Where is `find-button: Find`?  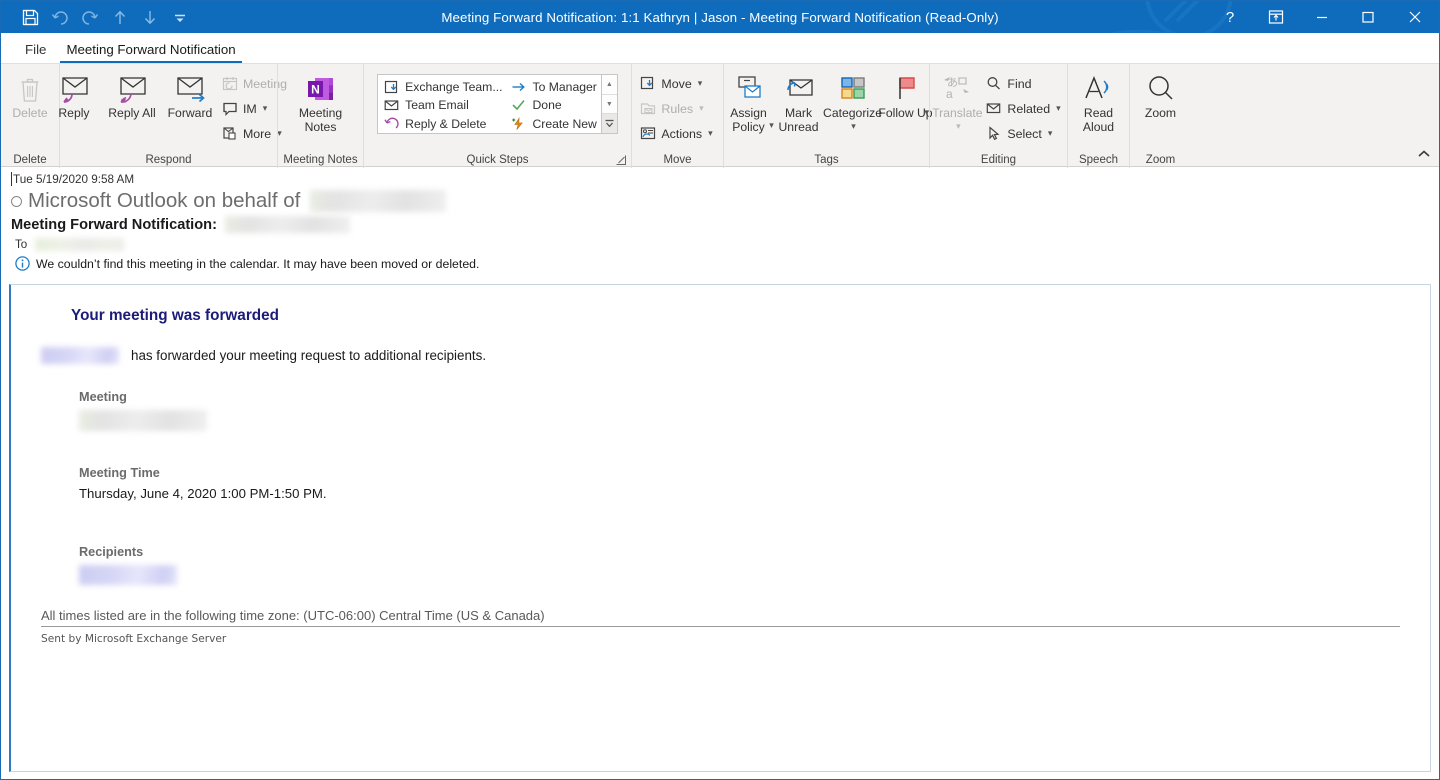
find-button: Find is located at coordinates (1024, 83).